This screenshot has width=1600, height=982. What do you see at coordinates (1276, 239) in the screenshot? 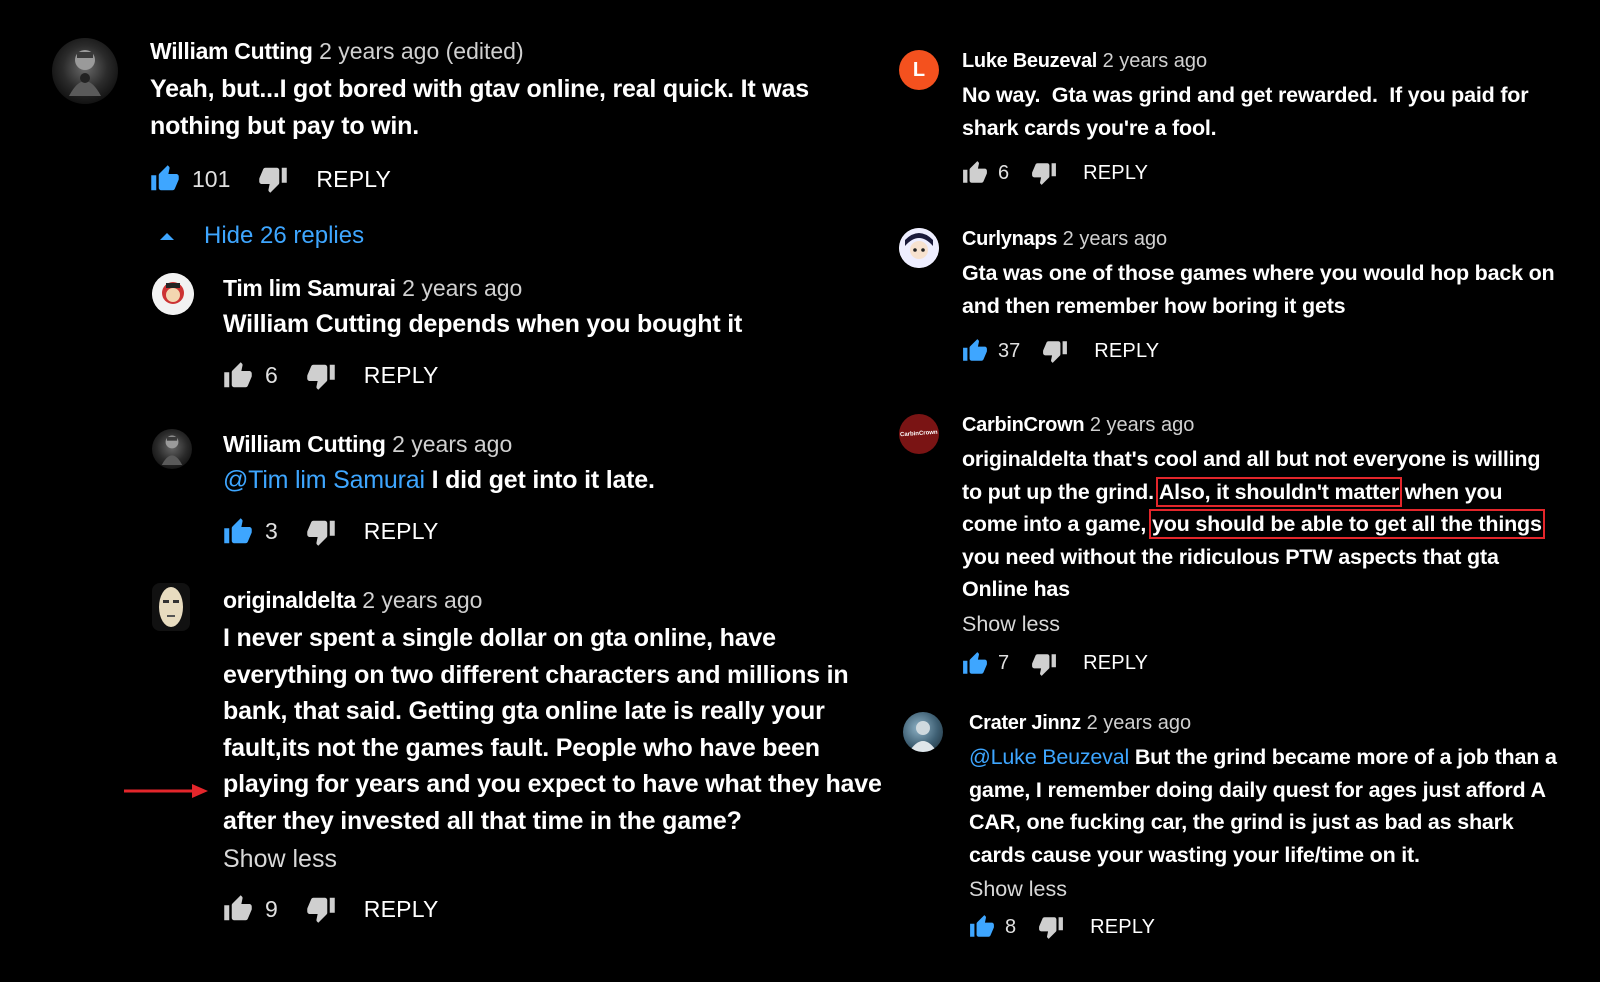
I see `comment-header: Curlynaps 2 years ago` at bounding box center [1276, 239].